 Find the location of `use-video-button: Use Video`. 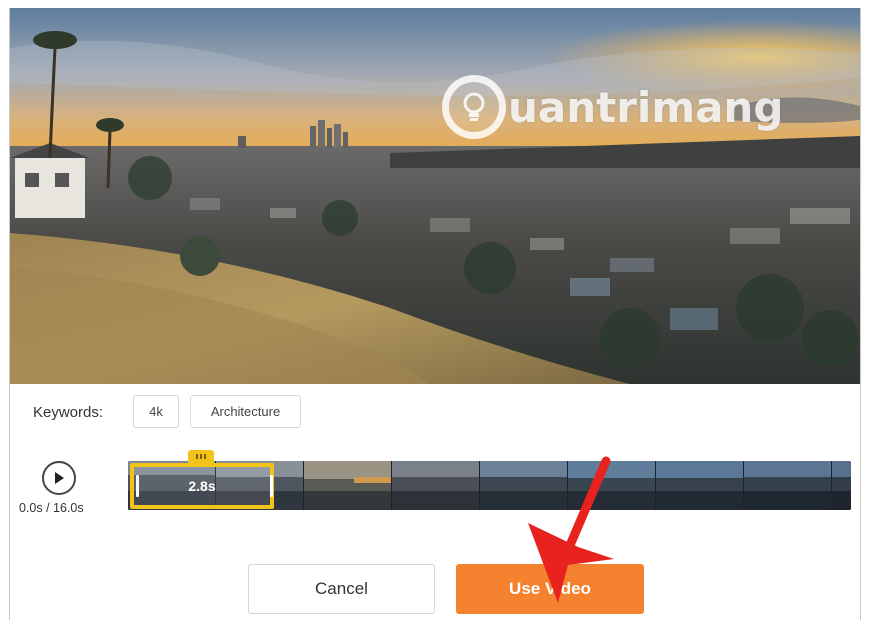

use-video-button: Use Video is located at coordinates (550, 589).